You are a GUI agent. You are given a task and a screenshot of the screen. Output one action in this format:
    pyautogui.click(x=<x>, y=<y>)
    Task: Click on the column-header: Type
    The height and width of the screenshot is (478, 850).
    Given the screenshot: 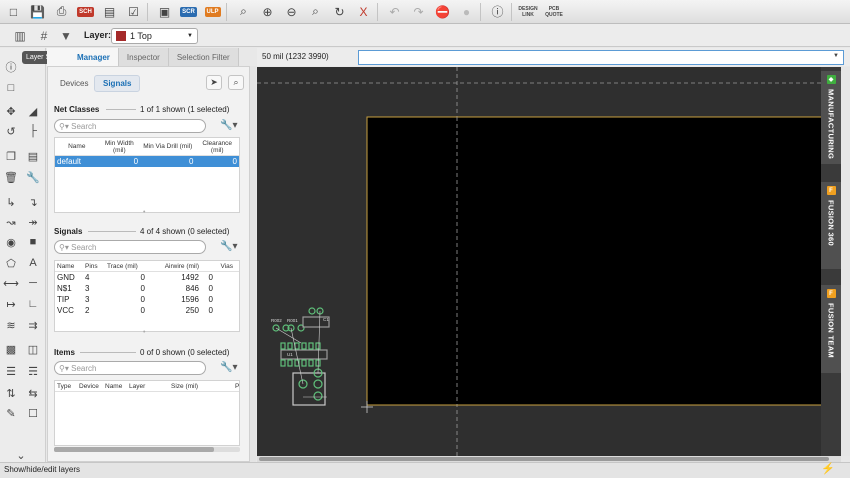 What is the action you would take?
    pyautogui.click(x=66, y=386)
    